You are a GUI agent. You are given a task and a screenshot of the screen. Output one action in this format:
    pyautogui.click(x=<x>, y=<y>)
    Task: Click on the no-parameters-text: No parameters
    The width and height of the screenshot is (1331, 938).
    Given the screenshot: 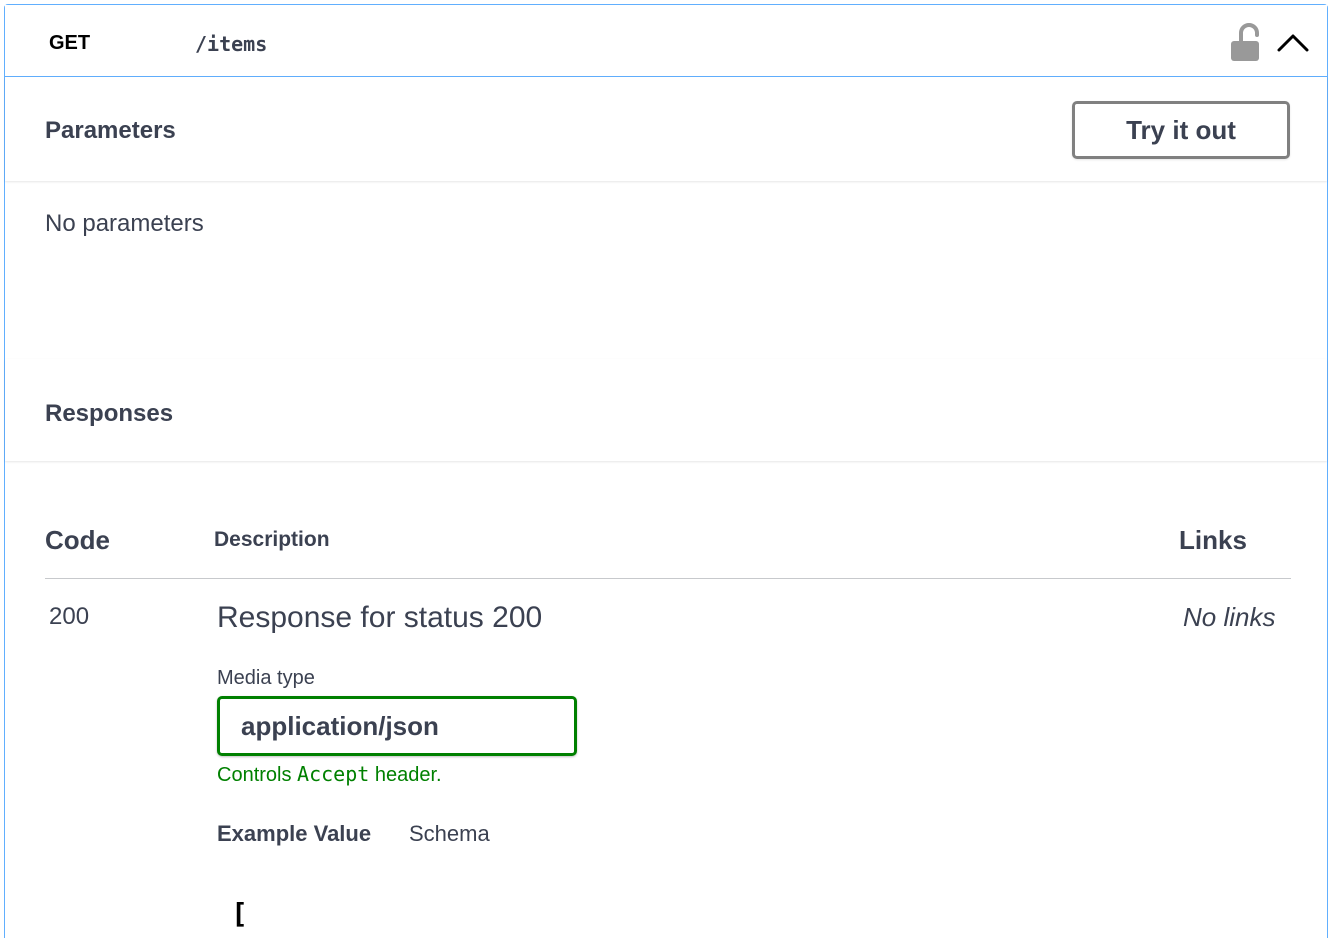 What is the action you would take?
    pyautogui.click(x=124, y=223)
    